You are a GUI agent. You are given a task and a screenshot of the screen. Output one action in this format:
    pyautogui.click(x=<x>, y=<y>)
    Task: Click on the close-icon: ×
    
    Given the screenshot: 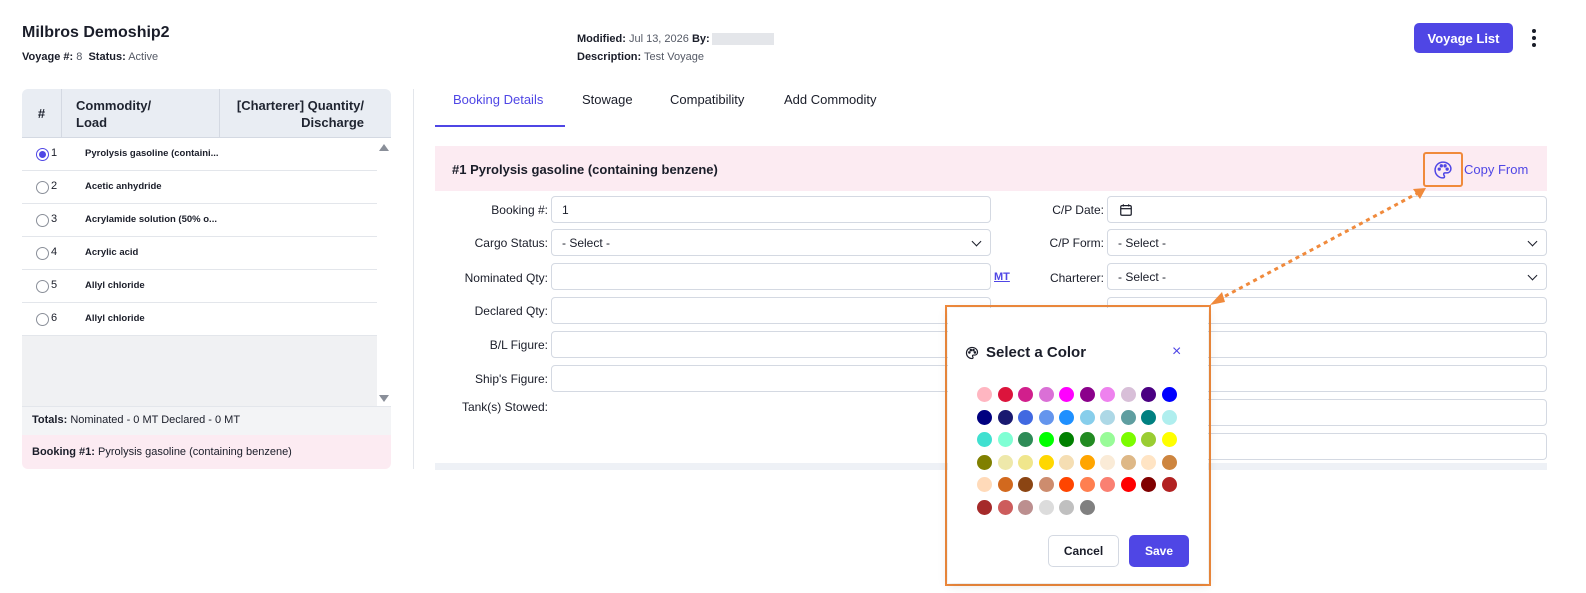 What is the action you would take?
    pyautogui.click(x=1176, y=352)
    